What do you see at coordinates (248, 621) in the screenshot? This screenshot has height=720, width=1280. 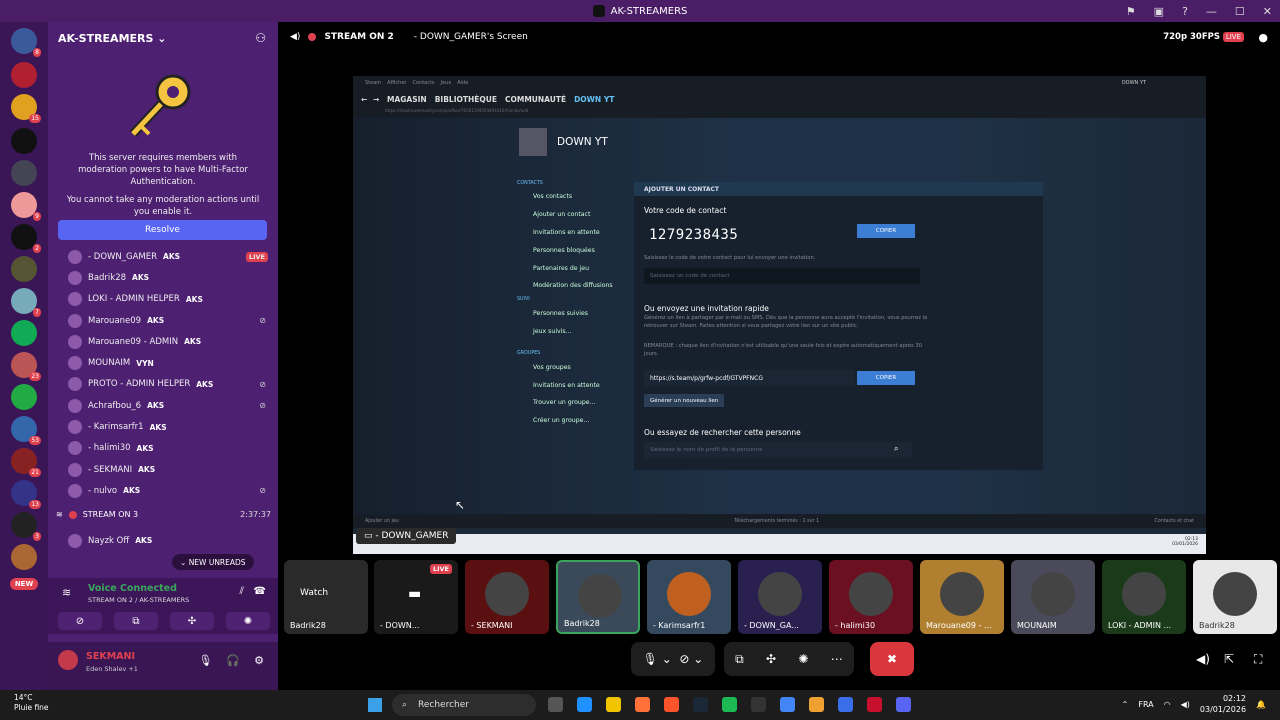 I see `soundboard-button: ✺` at bounding box center [248, 621].